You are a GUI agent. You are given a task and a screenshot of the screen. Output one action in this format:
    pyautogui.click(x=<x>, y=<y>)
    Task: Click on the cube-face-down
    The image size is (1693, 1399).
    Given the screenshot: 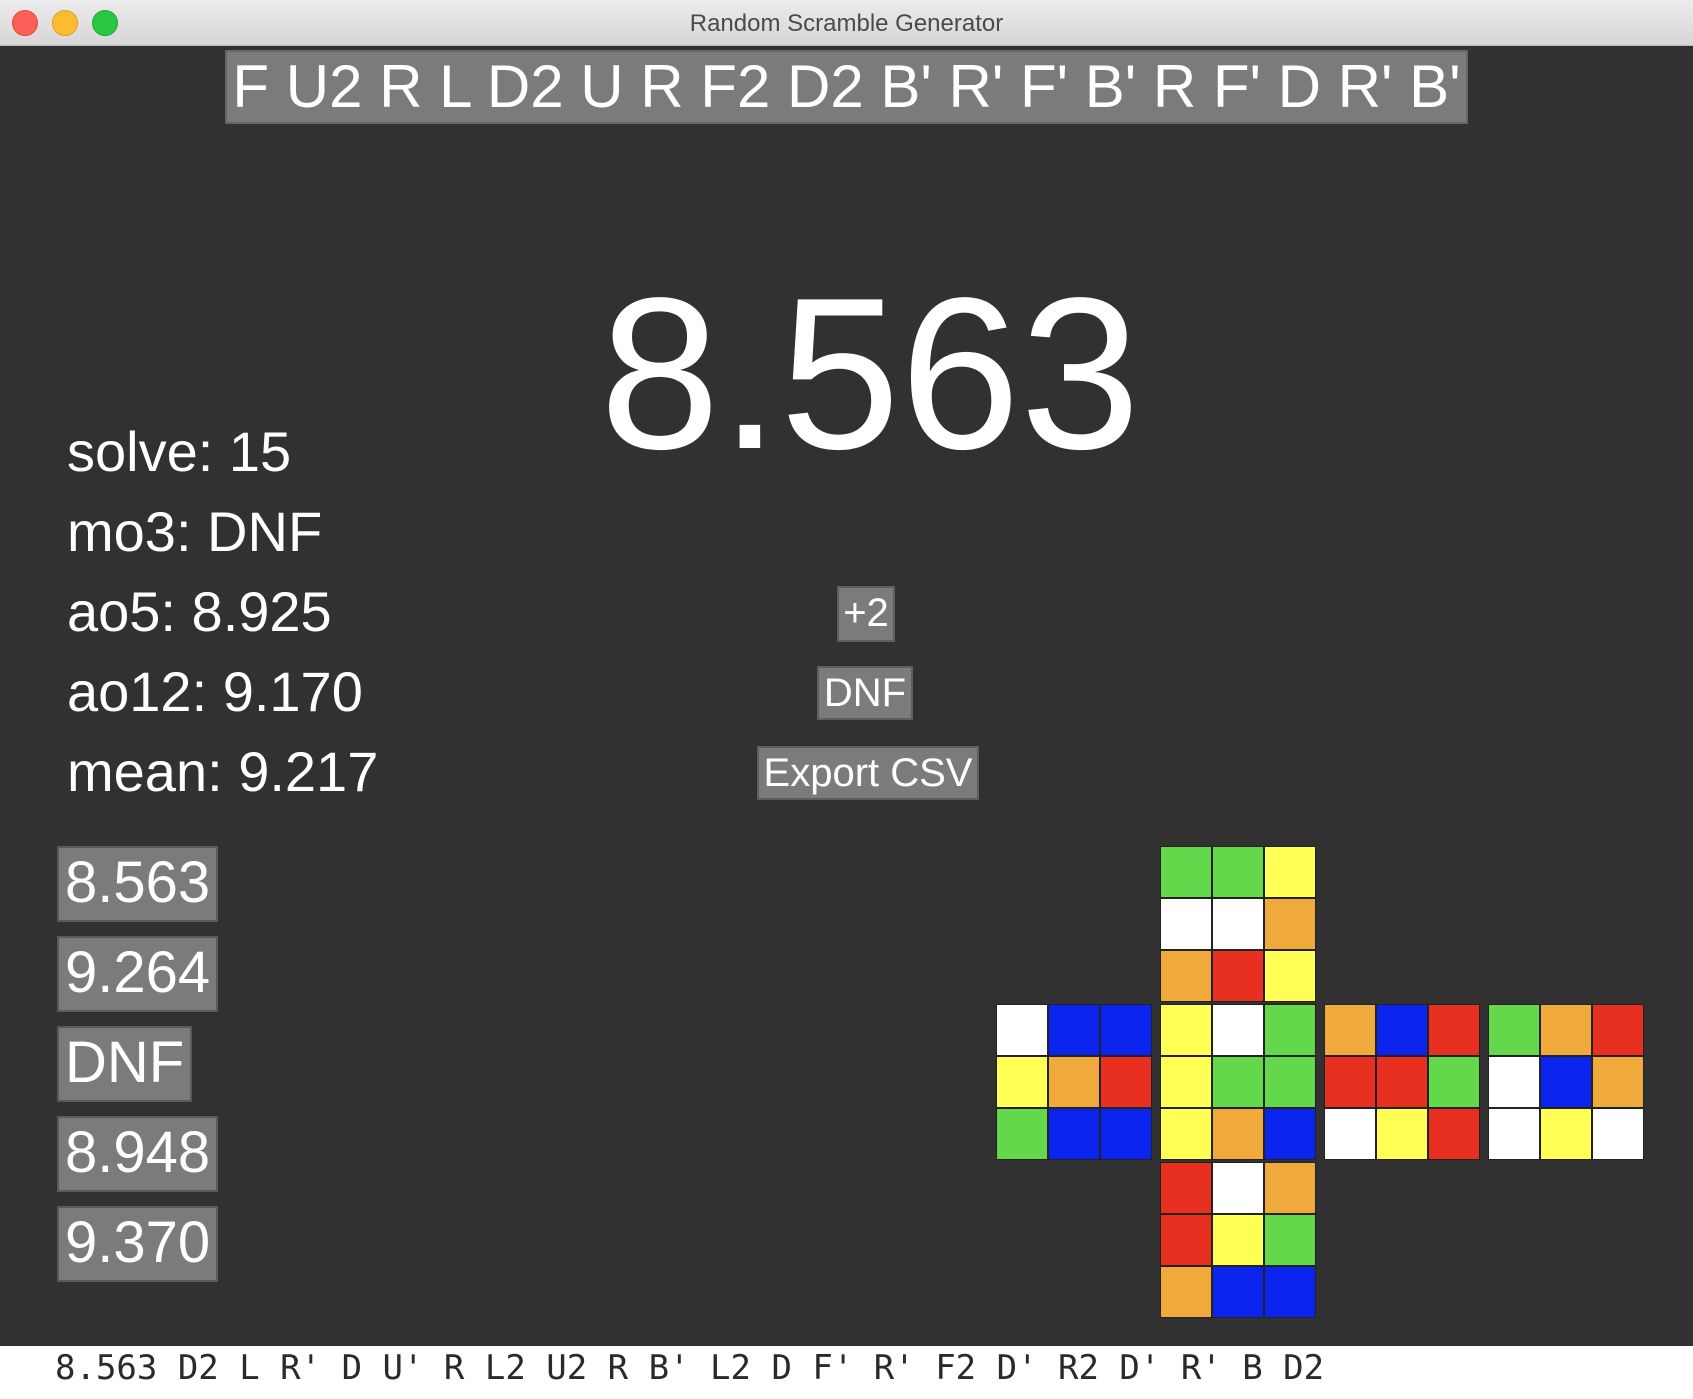 What is the action you would take?
    pyautogui.click(x=1238, y=1240)
    